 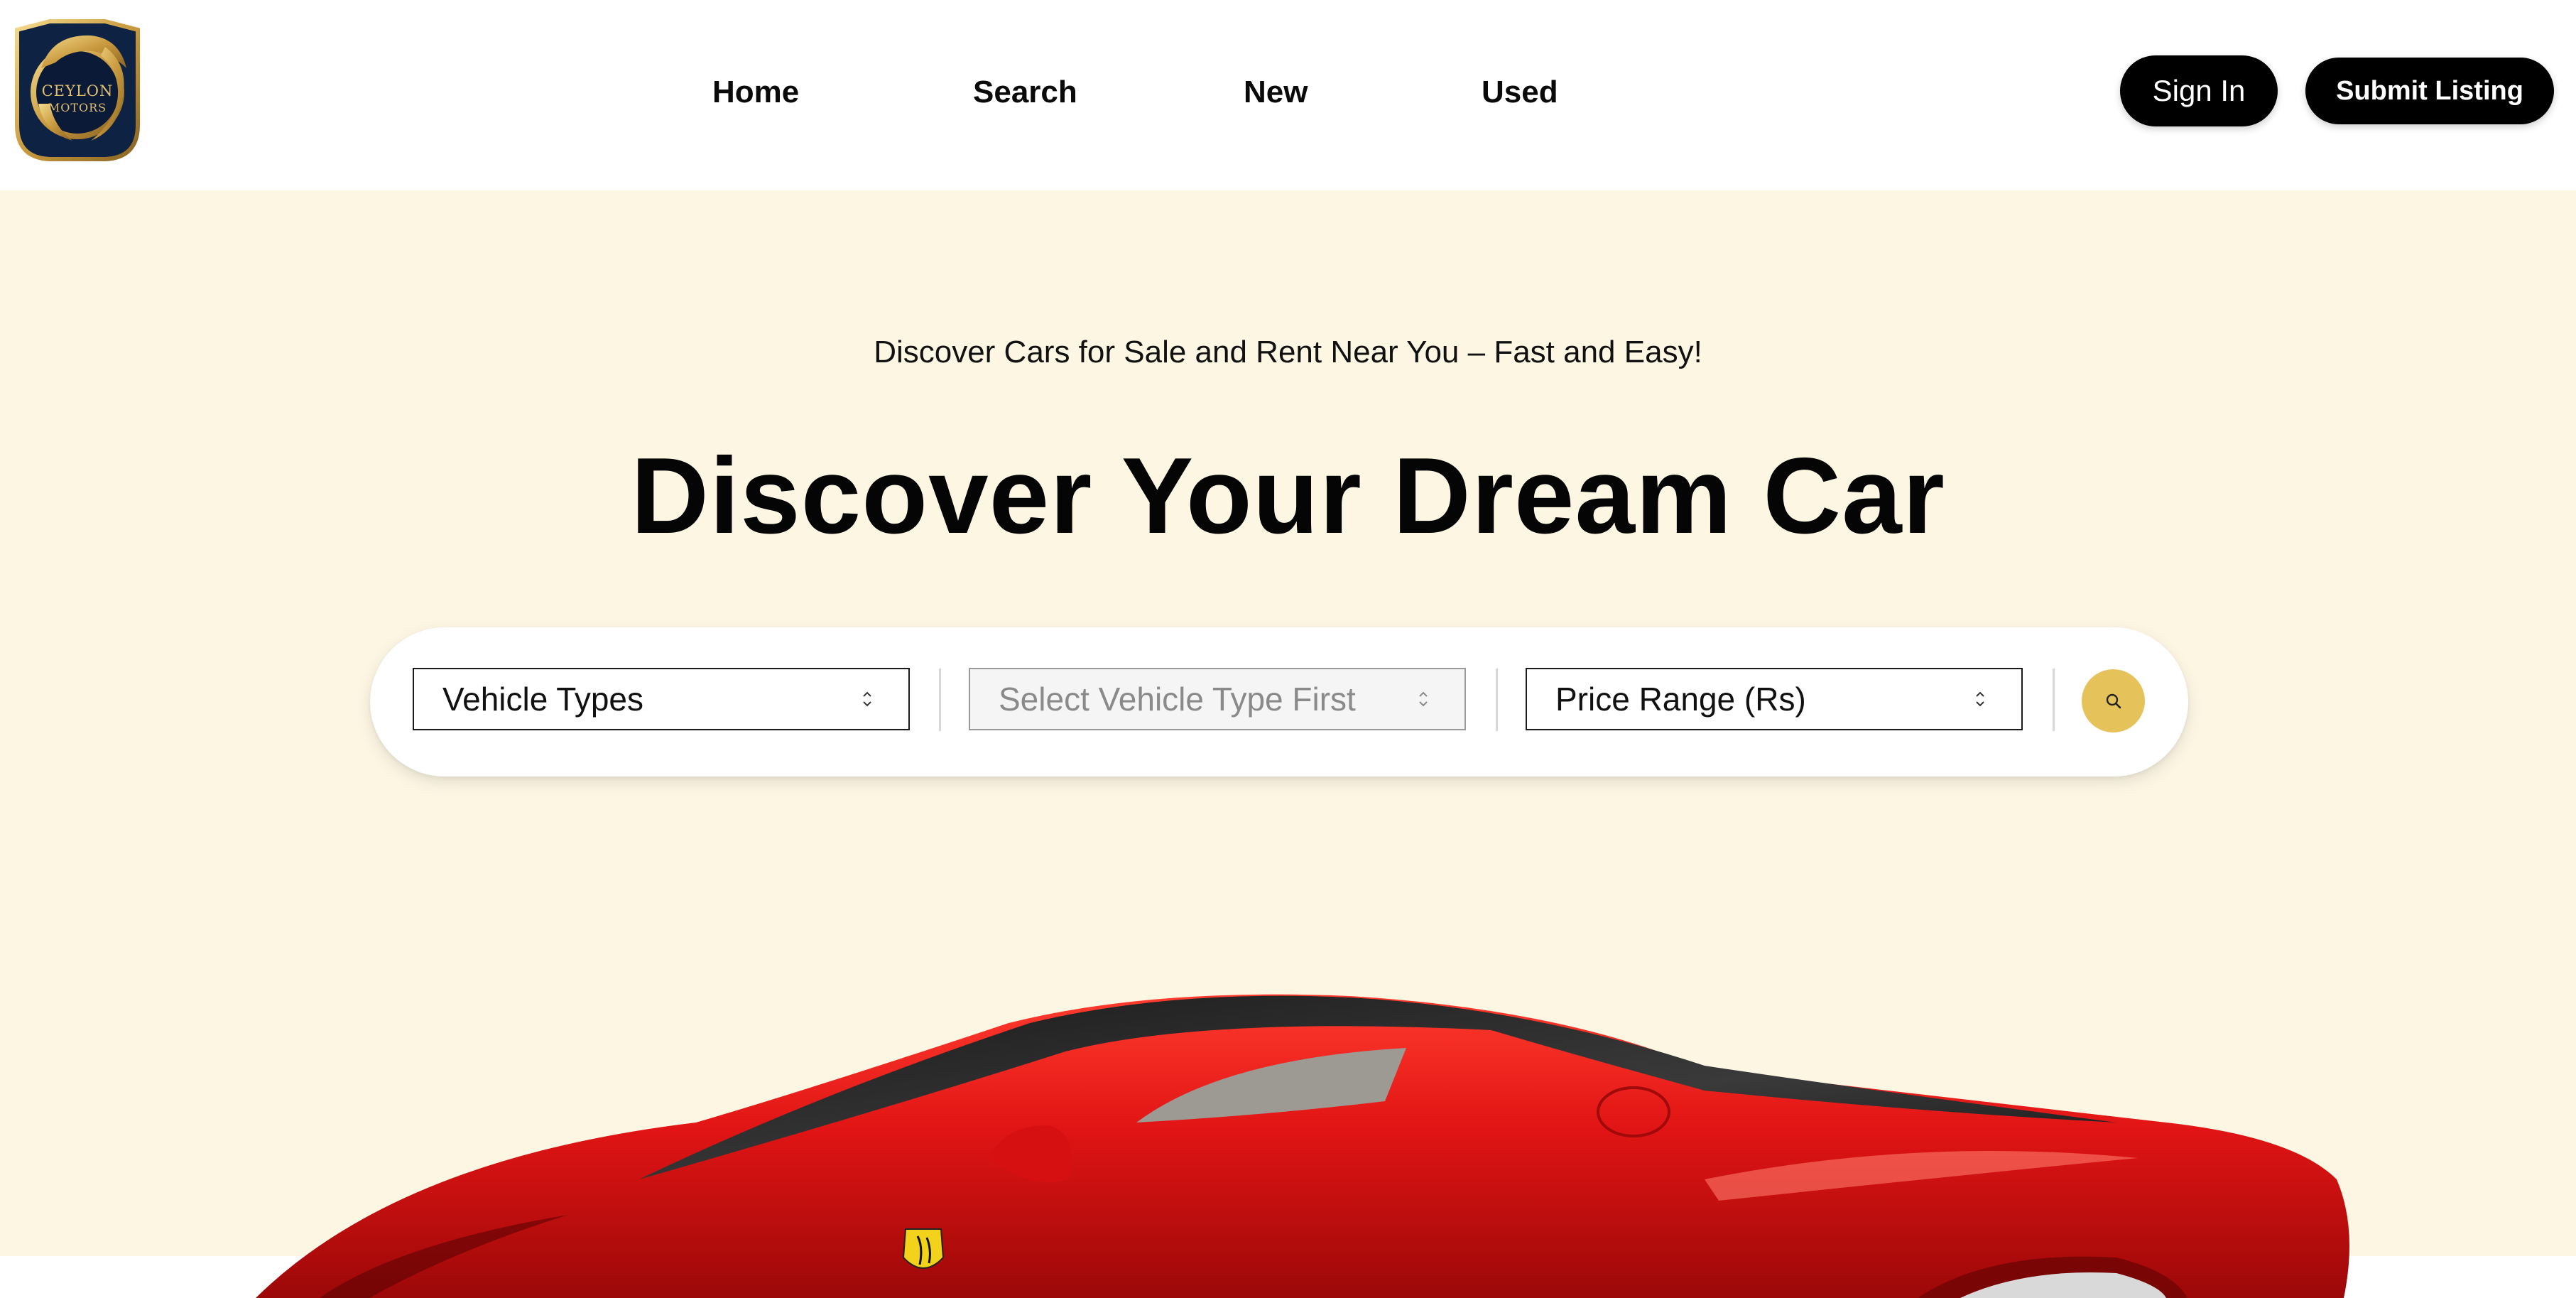 I want to click on ceylon-motors-logo: CEYLON MOTORS, so click(x=77, y=90).